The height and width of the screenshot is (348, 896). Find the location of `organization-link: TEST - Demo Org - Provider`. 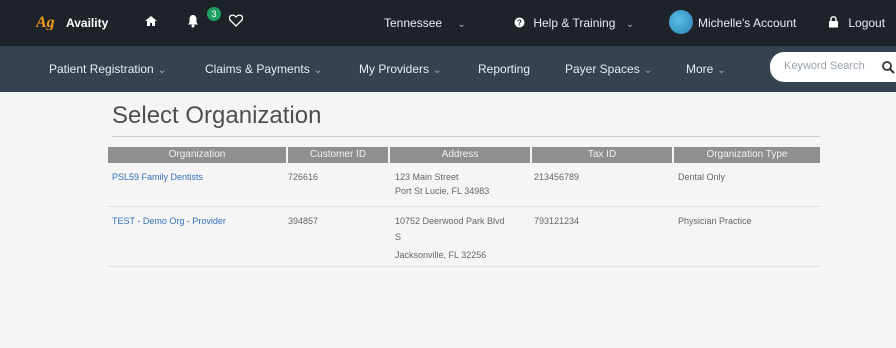

organization-link: TEST - Demo Org - Provider is located at coordinates (169, 221).